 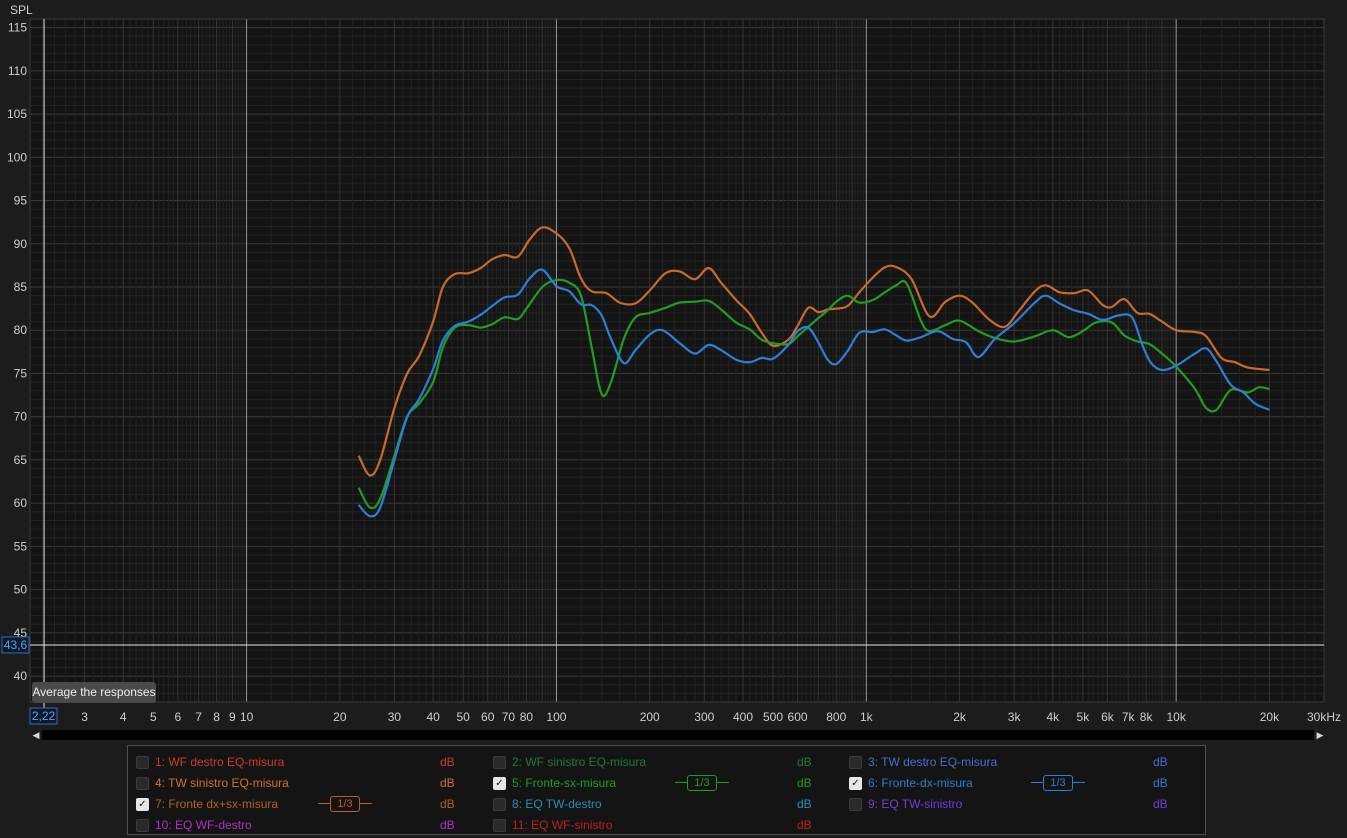 What do you see at coordinates (663, 804) in the screenshot?
I see `legend-item: 8: EQ TW-destro dB` at bounding box center [663, 804].